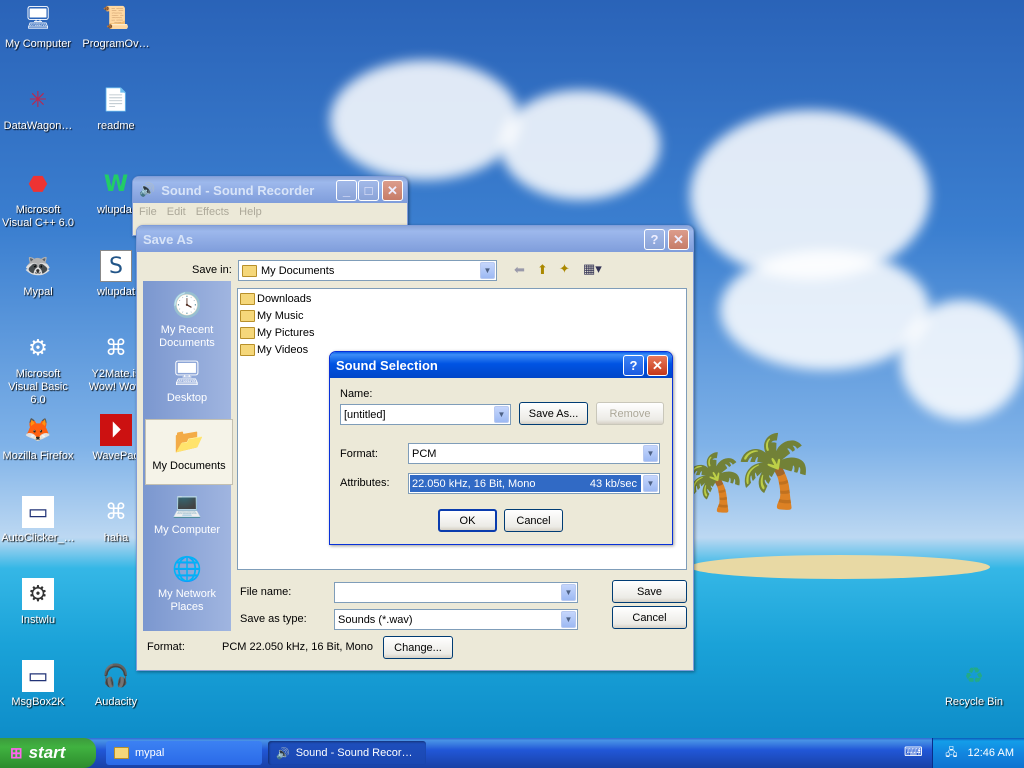  Describe the element at coordinates (184, 753) in the screenshot. I see `task-mypal: mypal` at that location.